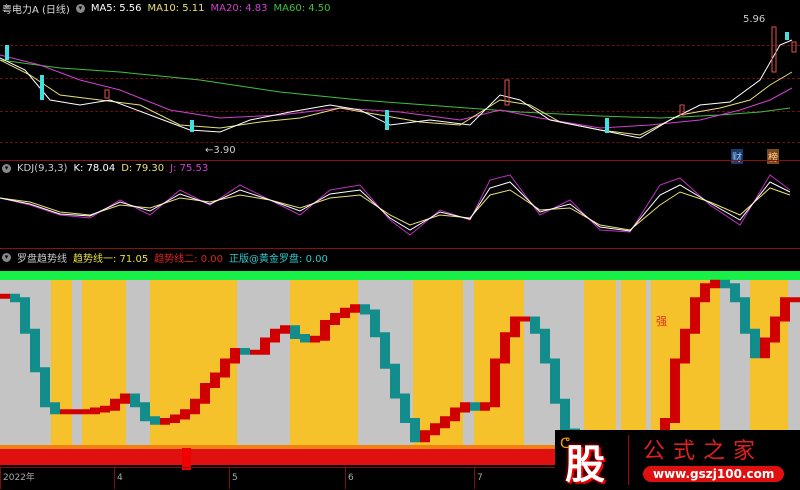  What do you see at coordinates (565, 444) in the screenshot?
I see `logo-horns-icon: ᕦ` at bounding box center [565, 444].